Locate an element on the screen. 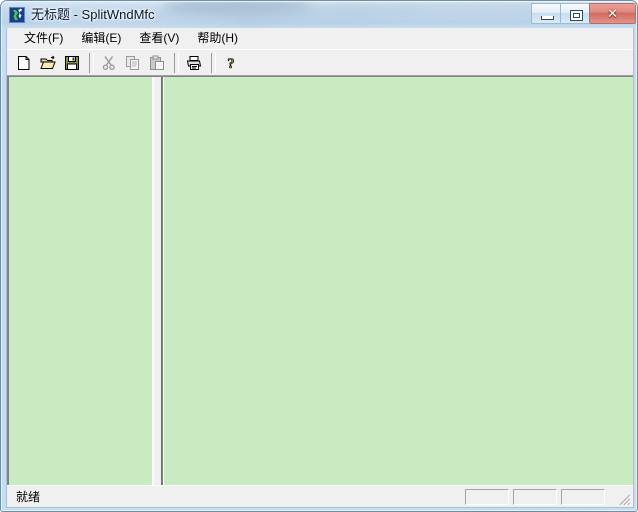 The image size is (638, 512). open-file-button is located at coordinates (48, 63).